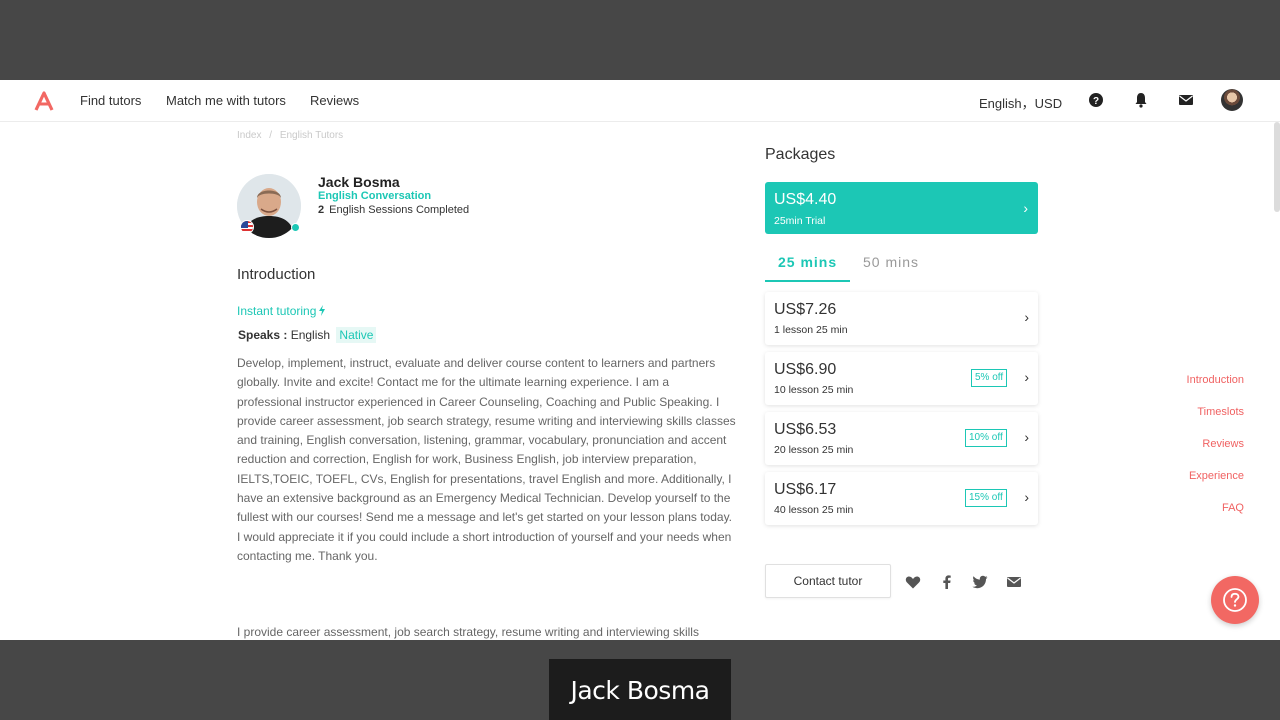 The height and width of the screenshot is (720, 1280). What do you see at coordinates (1020, 102) in the screenshot?
I see `language-currency-selector: English，USD` at bounding box center [1020, 102].